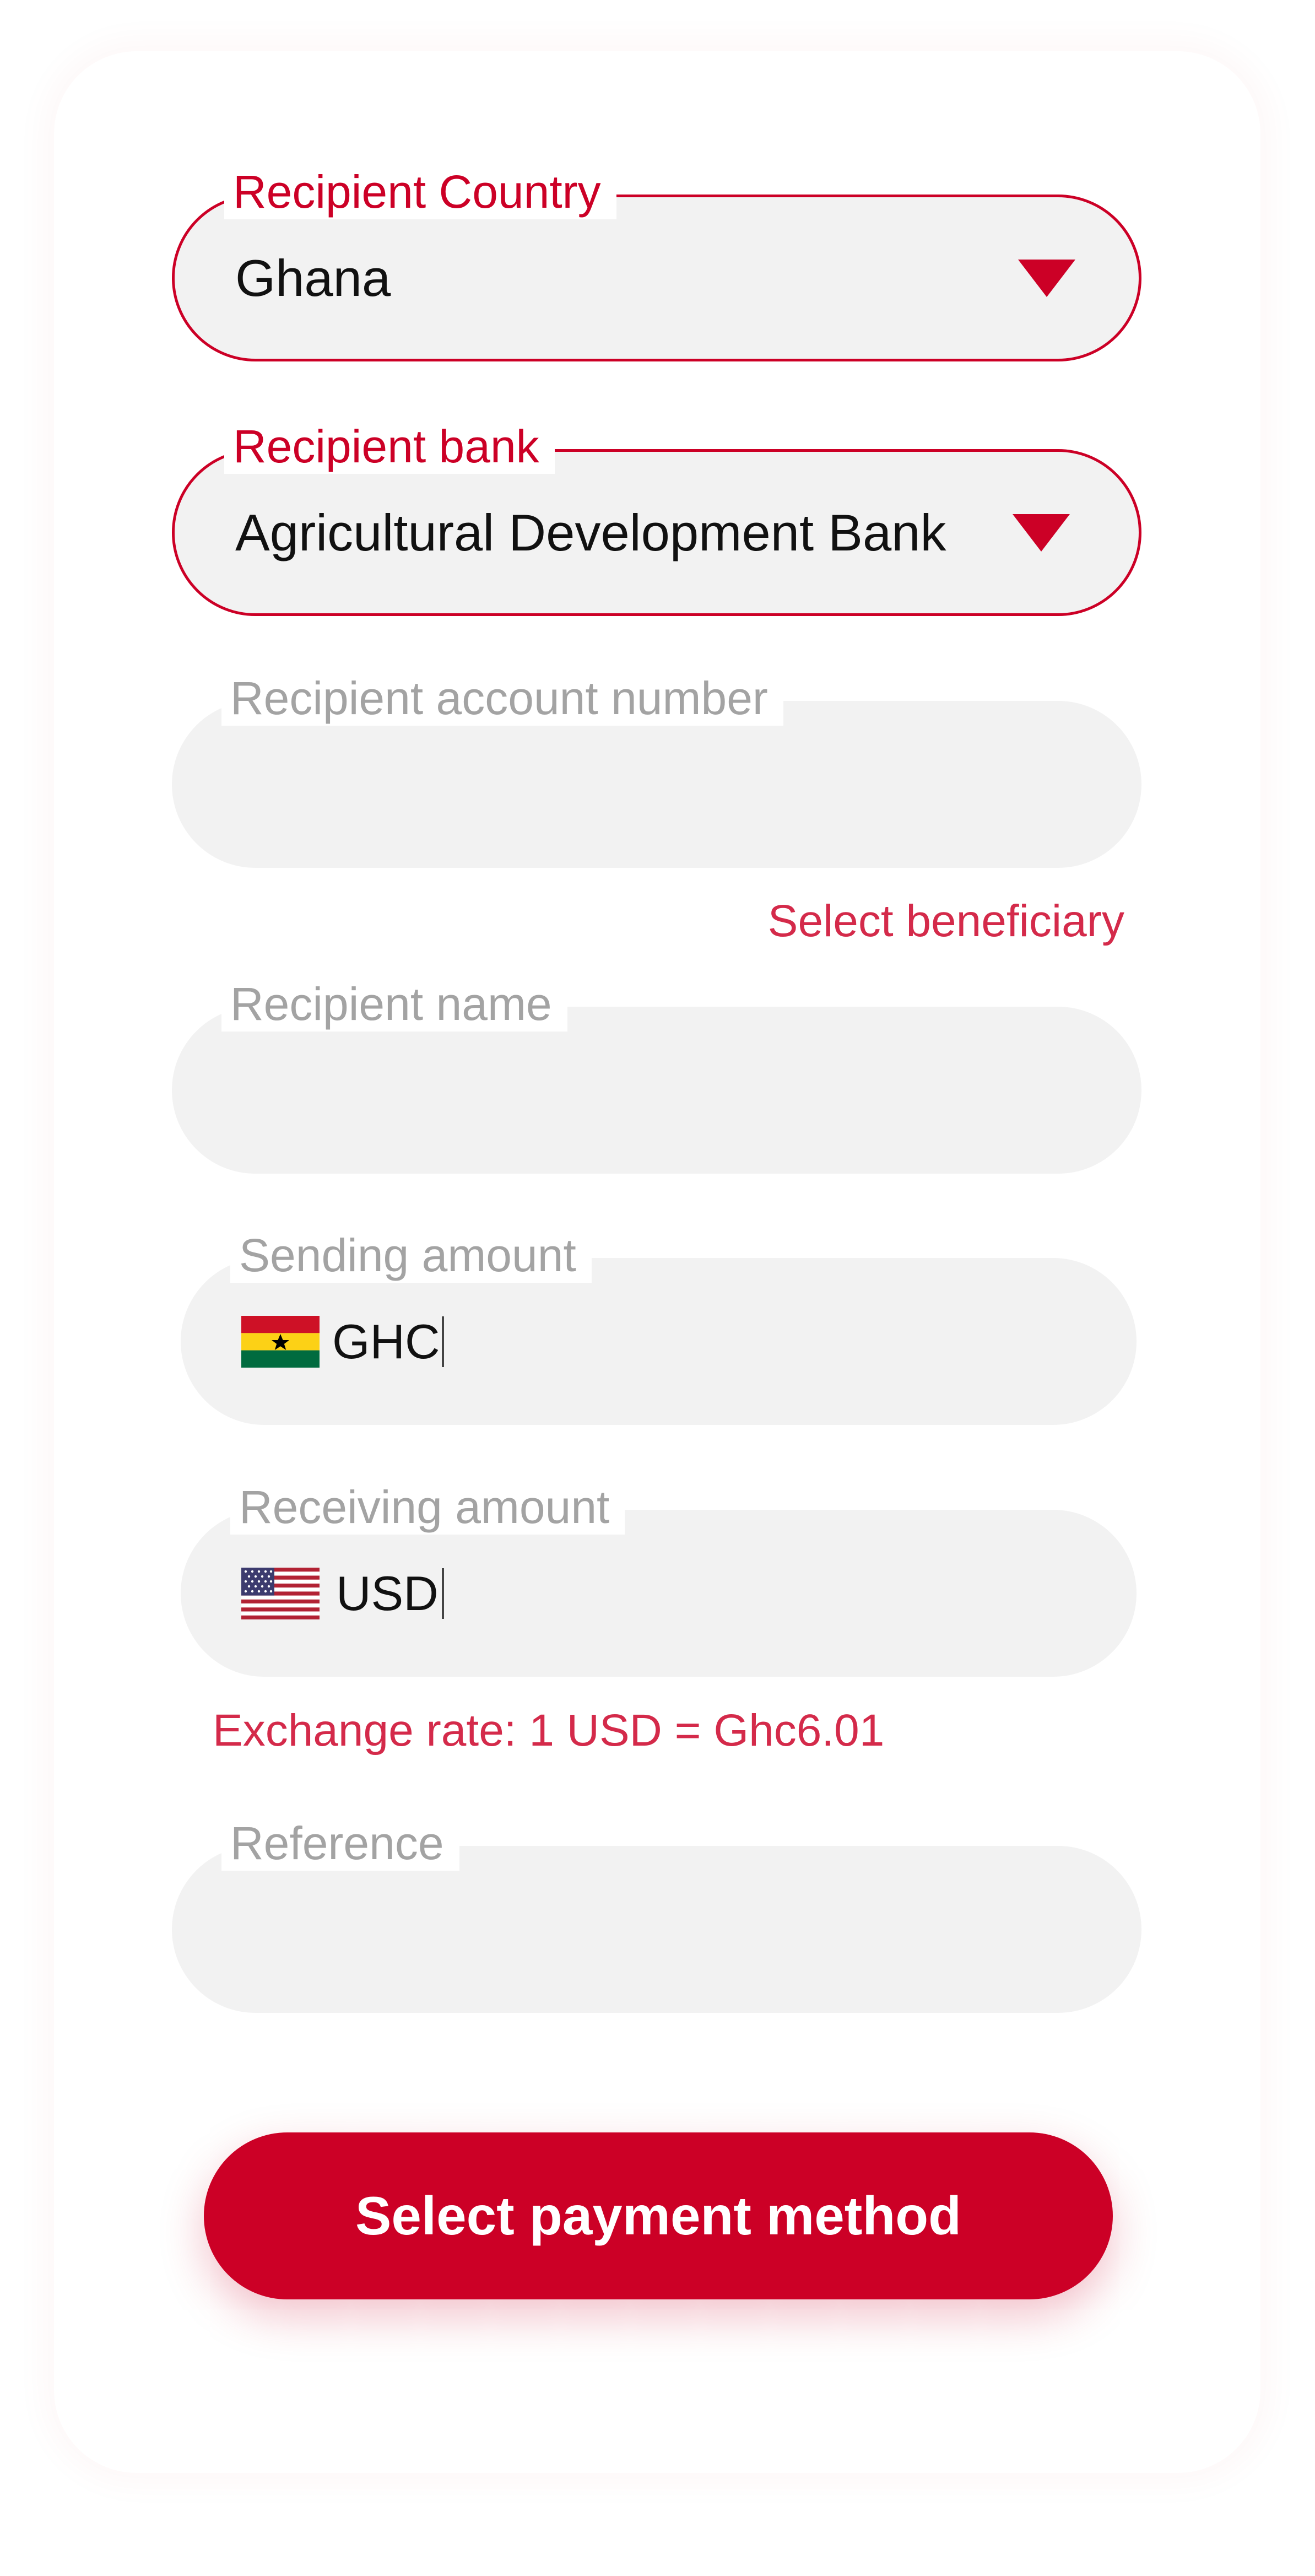  I want to click on receiving-amount-field: Receiving amount USD, so click(659, 1578).